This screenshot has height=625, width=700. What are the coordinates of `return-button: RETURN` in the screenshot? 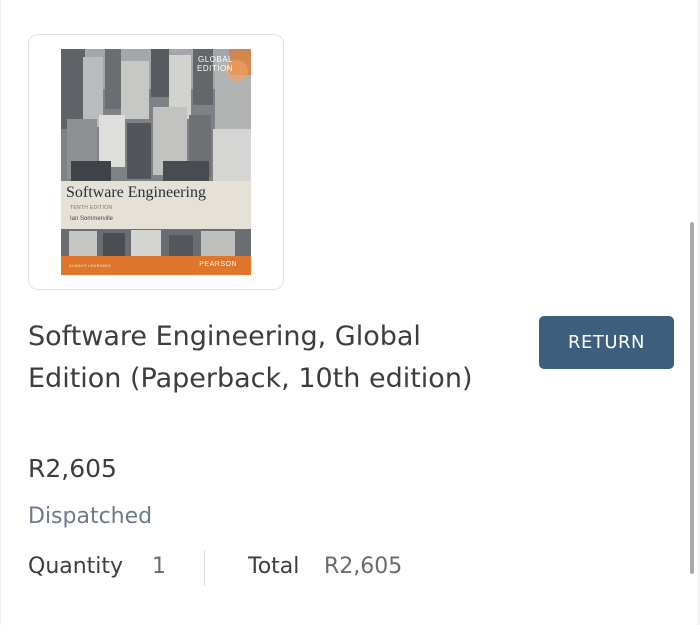 It's located at (606, 342).